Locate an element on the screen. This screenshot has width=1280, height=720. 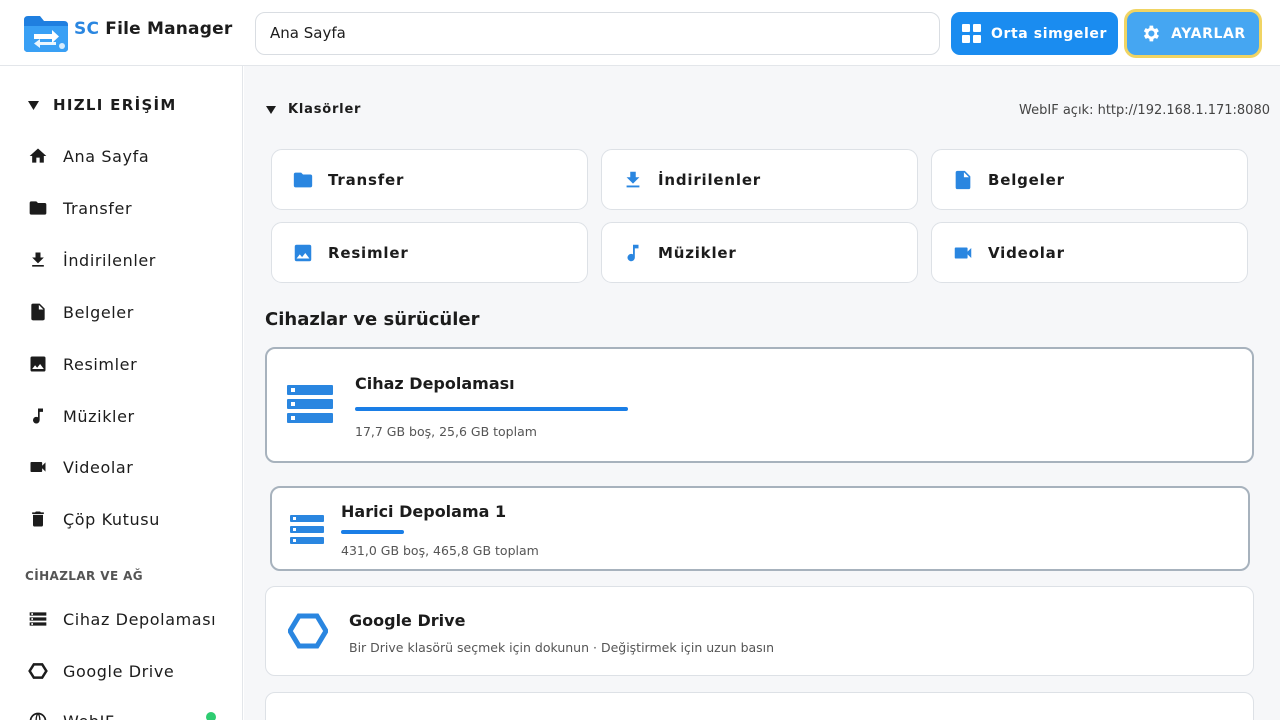
sidebar-item-label: Resimler is located at coordinates (100, 364).